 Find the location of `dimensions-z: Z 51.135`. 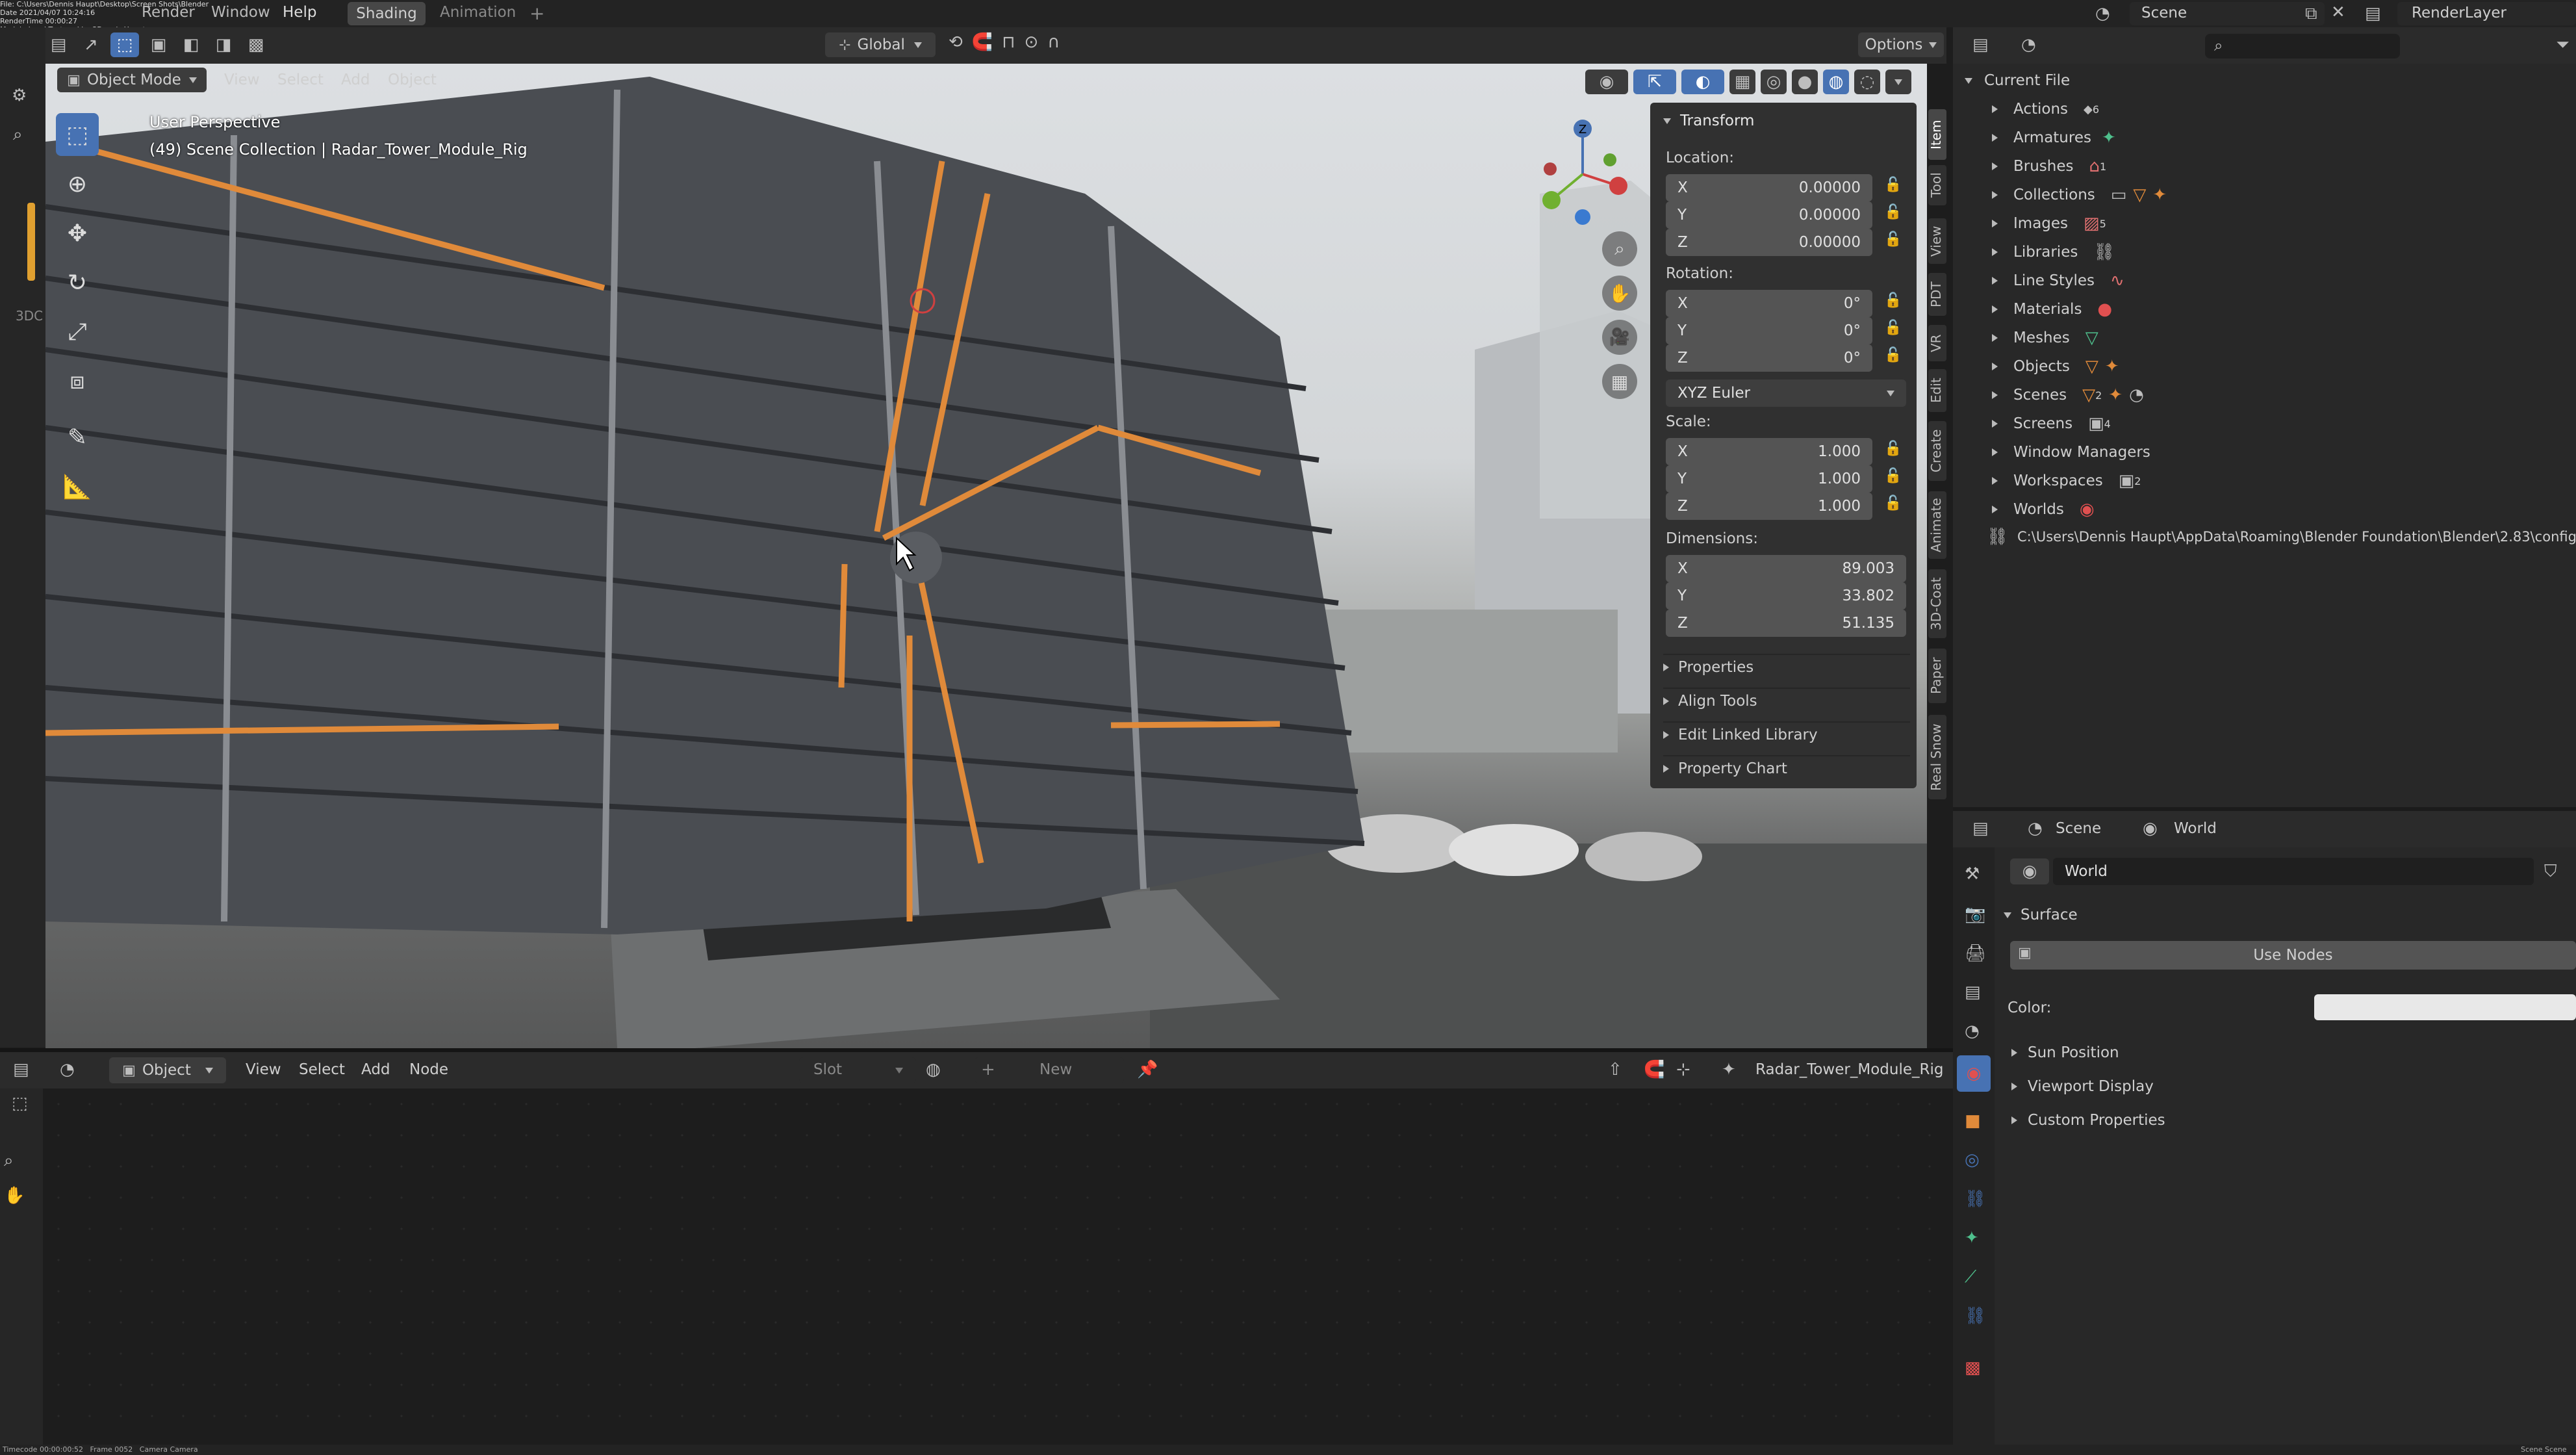

dimensions-z: Z 51.135 is located at coordinates (1786, 624).